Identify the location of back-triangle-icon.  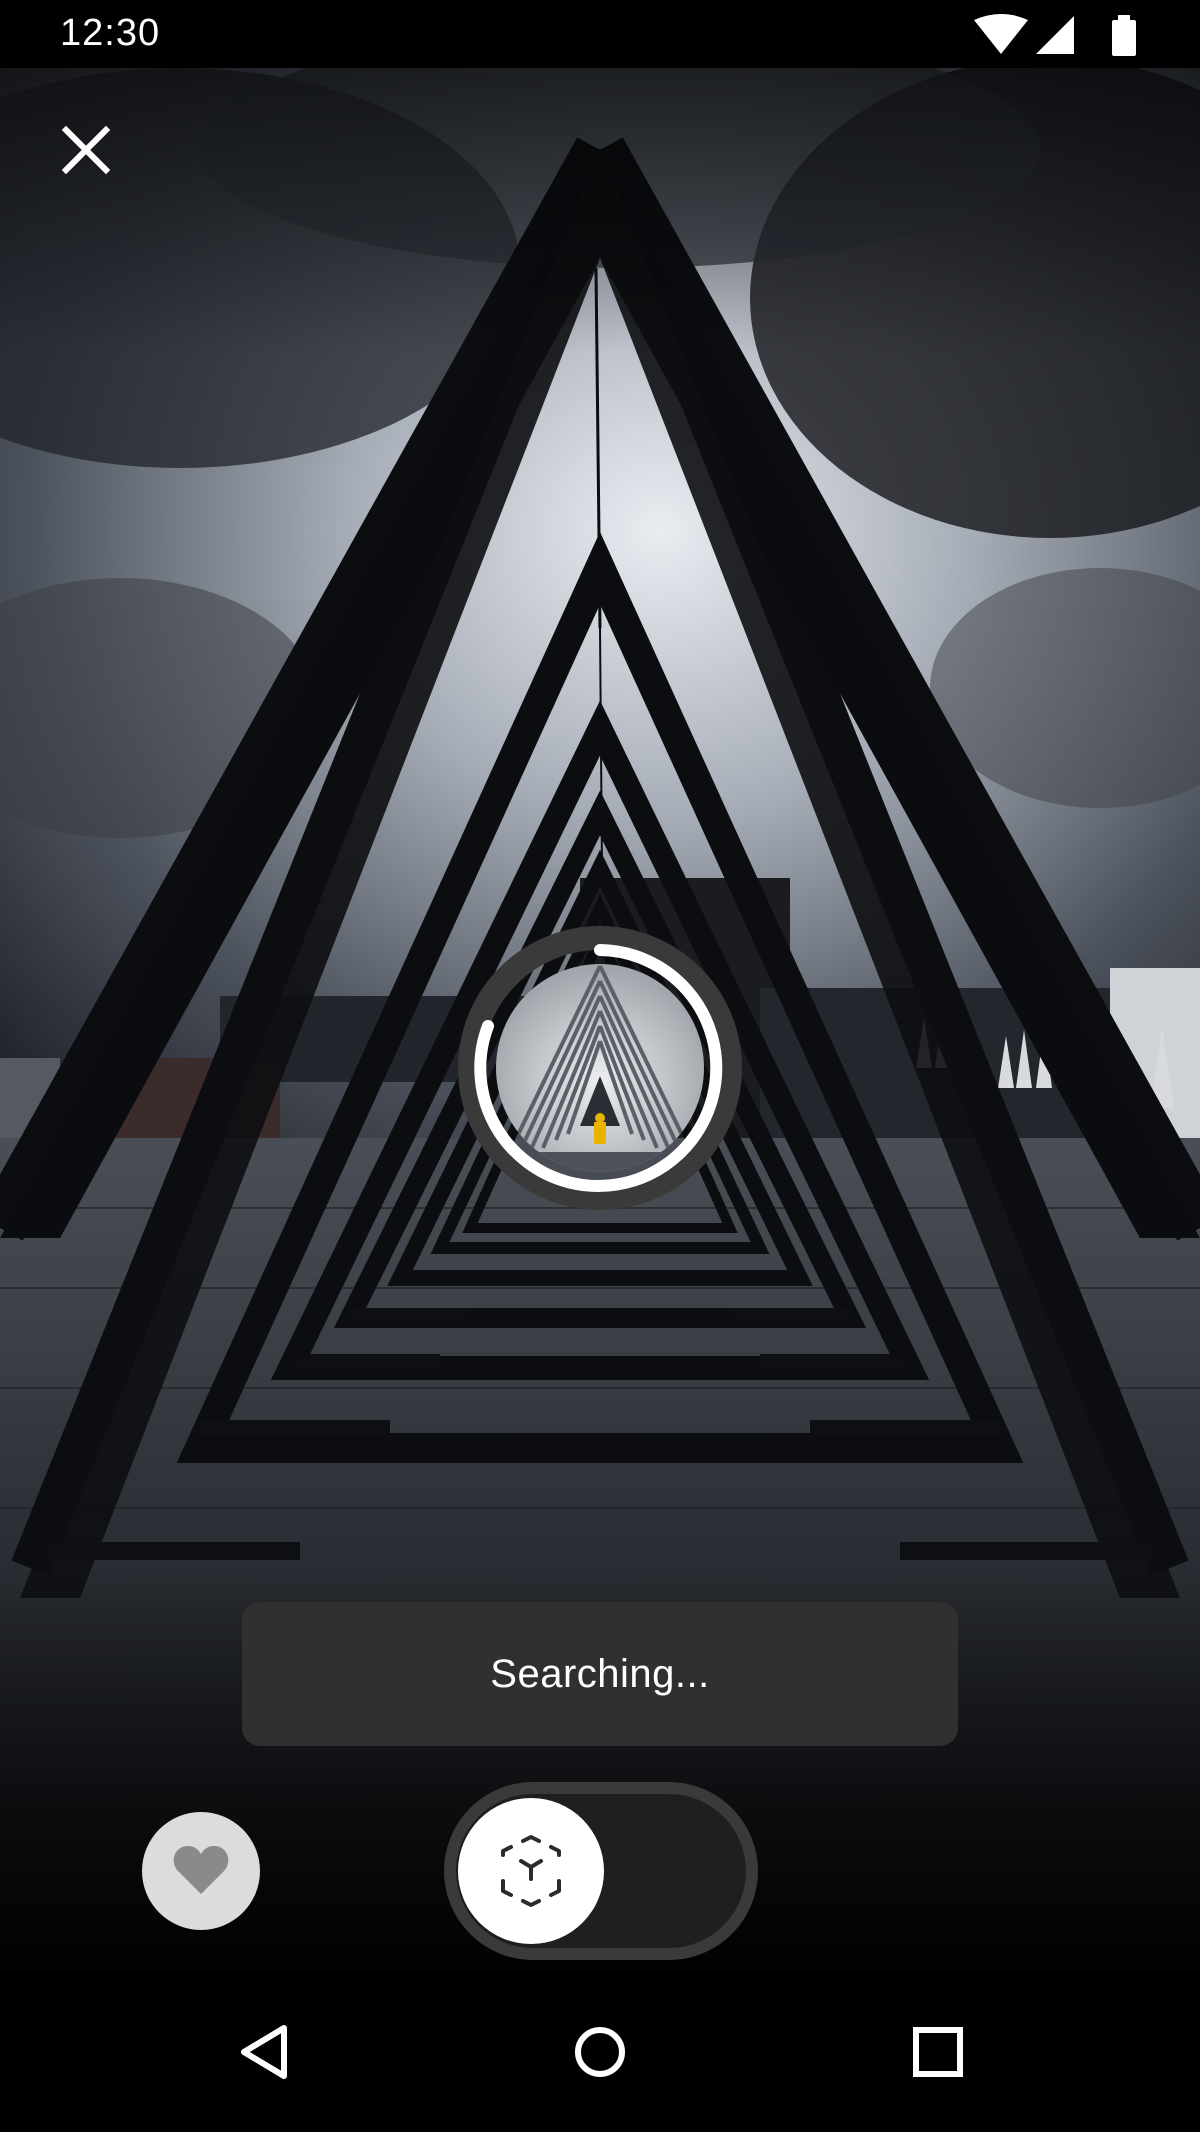
(264, 2052).